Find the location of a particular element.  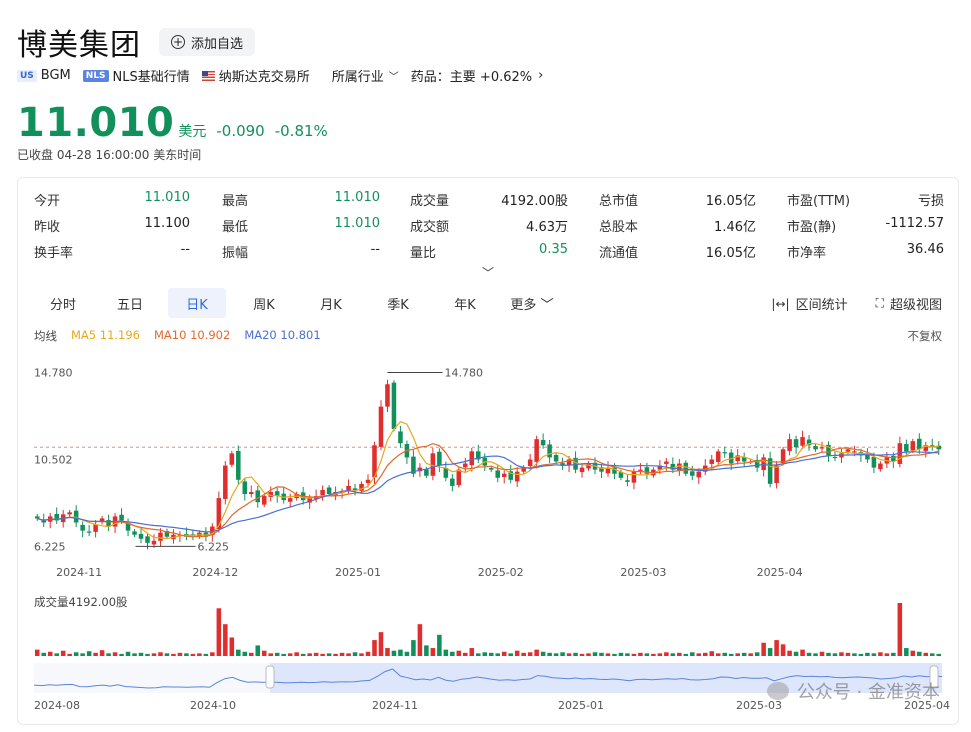

sector-link: 药品：主要 +0.62% › is located at coordinates (477, 75).